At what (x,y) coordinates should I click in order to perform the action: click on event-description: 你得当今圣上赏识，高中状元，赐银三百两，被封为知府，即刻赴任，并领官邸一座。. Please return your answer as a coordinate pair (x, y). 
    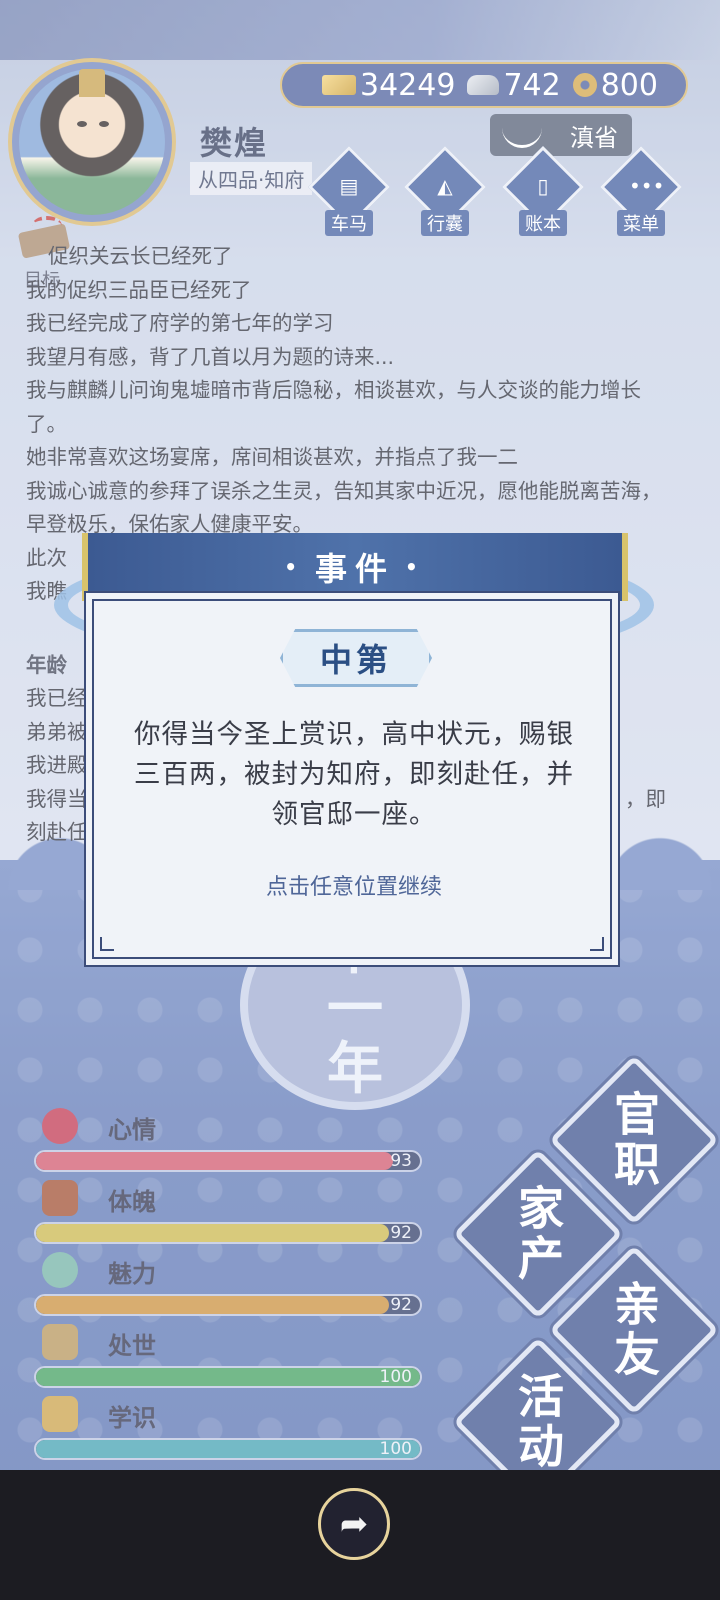
    Looking at the image, I should click on (354, 774).